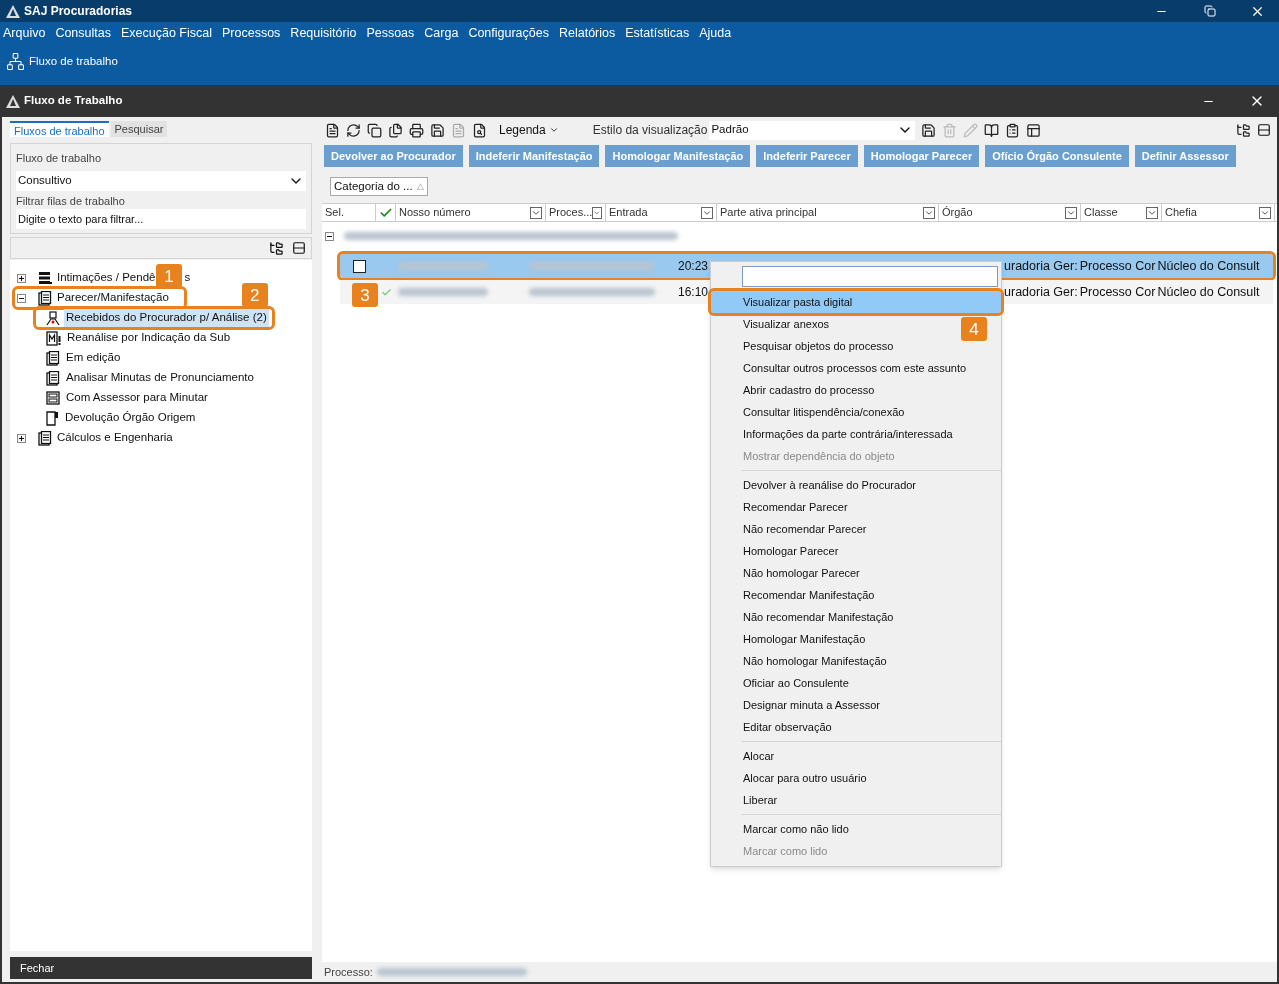 This screenshot has height=984, width=1279. What do you see at coordinates (187, 278) in the screenshot?
I see `tree-item-fragment: s` at bounding box center [187, 278].